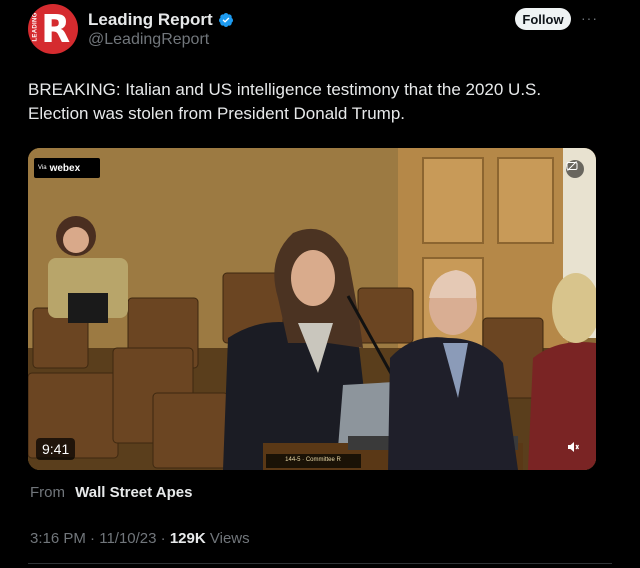  I want to click on handle: @LeadingReport, so click(148, 40).